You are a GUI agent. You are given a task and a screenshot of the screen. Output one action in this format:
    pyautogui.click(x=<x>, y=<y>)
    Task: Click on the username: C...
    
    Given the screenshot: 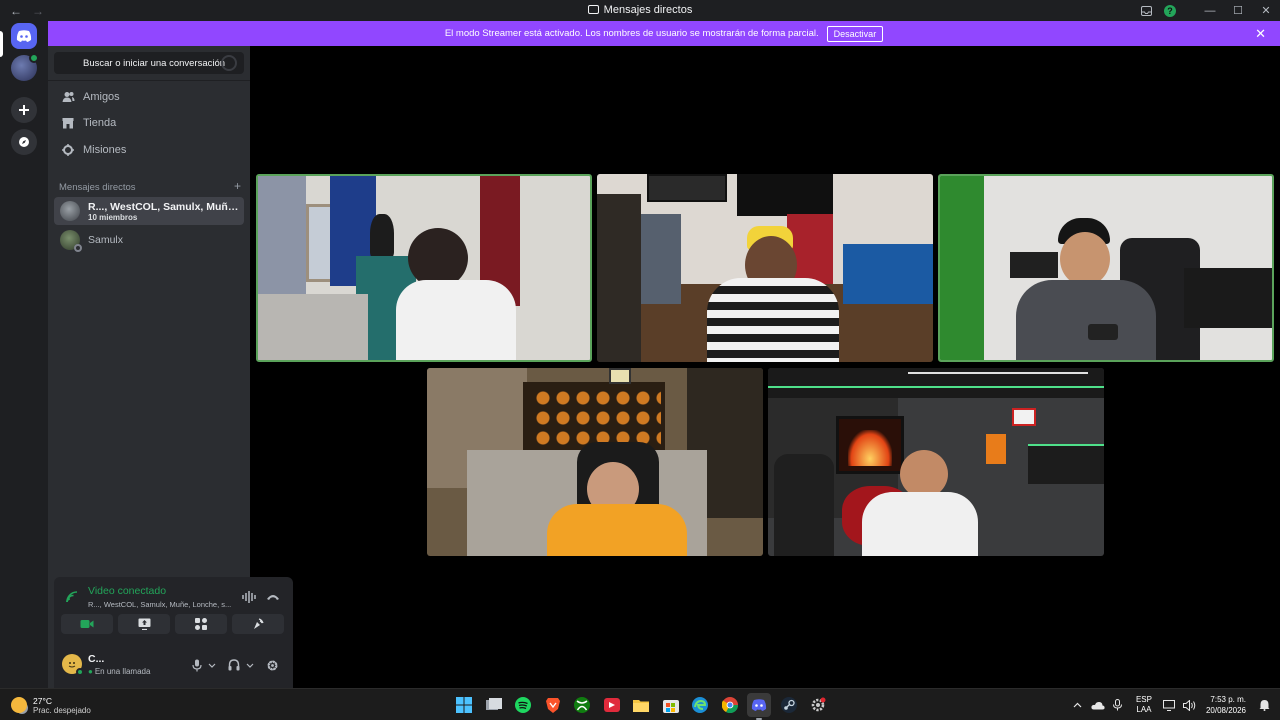 What is the action you would take?
    pyautogui.click(x=96, y=659)
    